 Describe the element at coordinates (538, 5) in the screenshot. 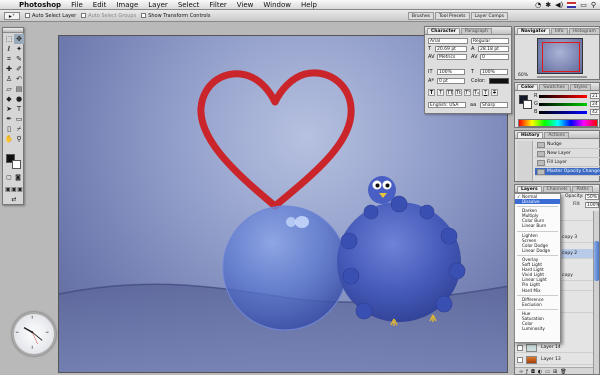

I see `wifi-icon: ◔` at that location.